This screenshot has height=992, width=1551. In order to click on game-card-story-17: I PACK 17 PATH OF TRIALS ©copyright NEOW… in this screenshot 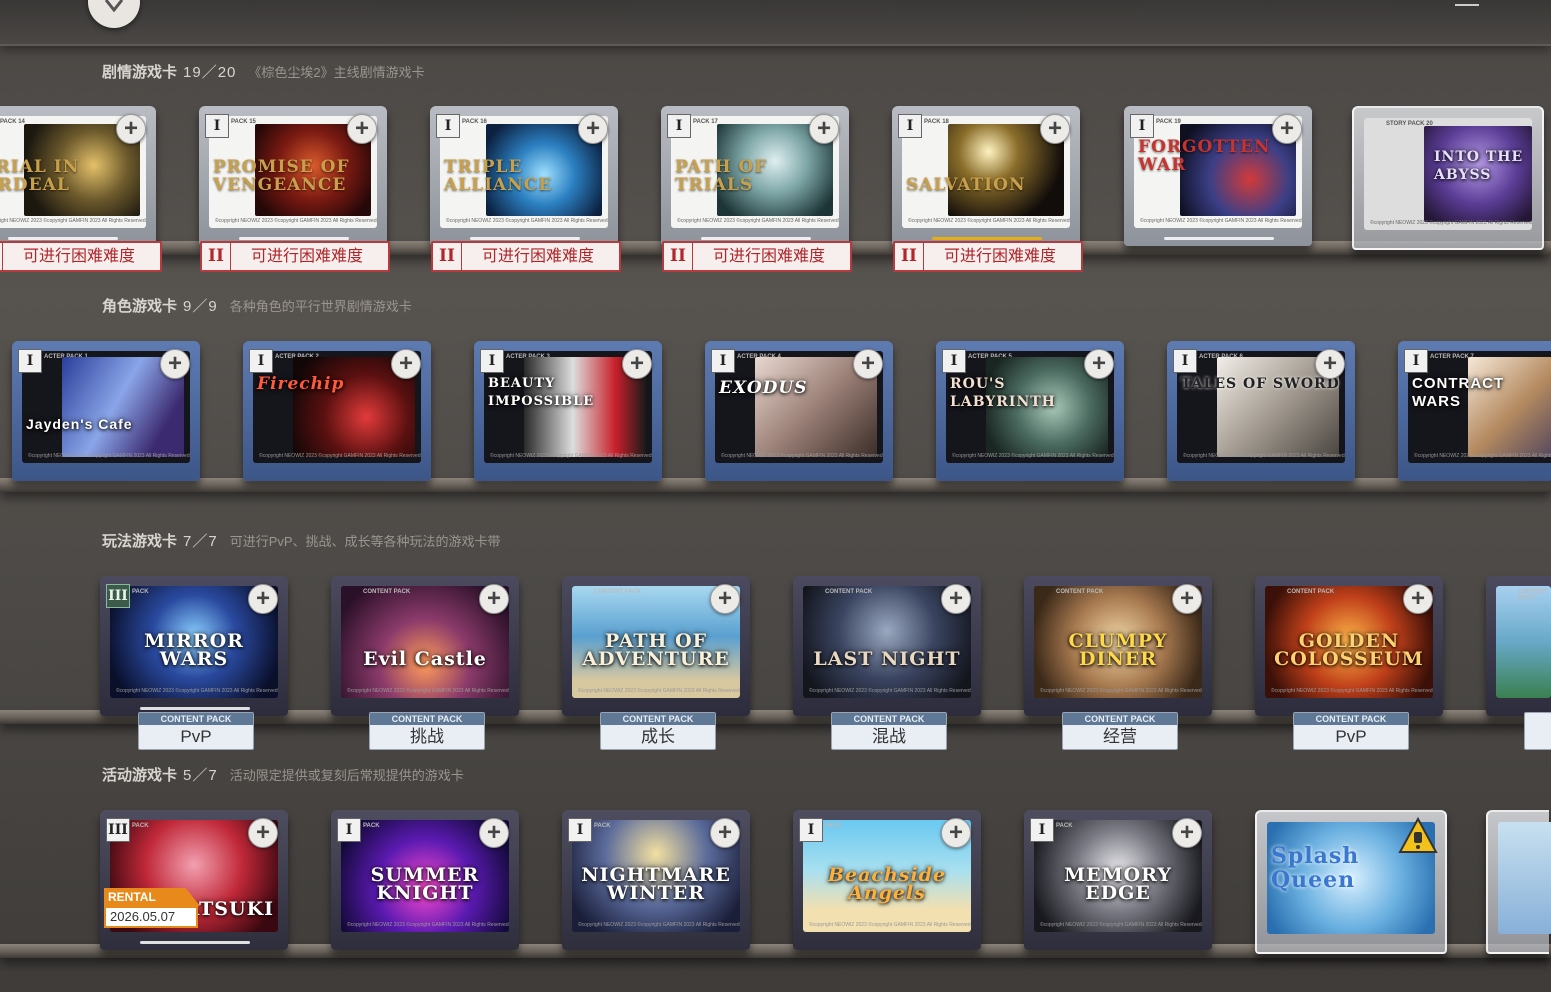, I will do `click(755, 176)`.